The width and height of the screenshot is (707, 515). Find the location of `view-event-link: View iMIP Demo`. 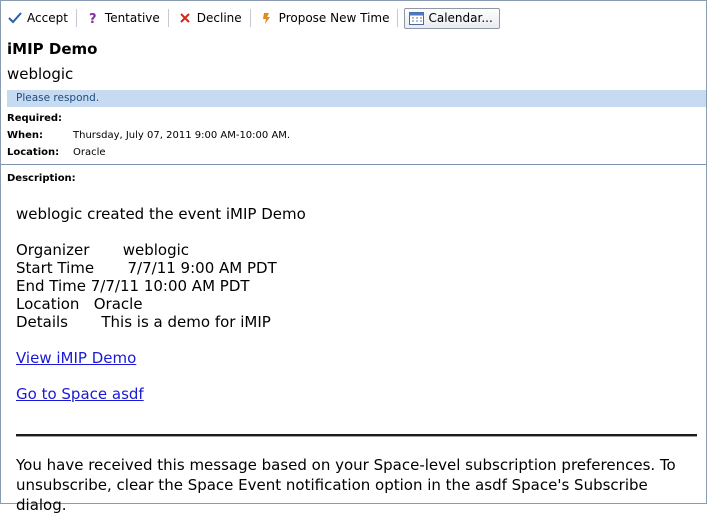

view-event-link: View iMIP Demo is located at coordinates (76, 358).